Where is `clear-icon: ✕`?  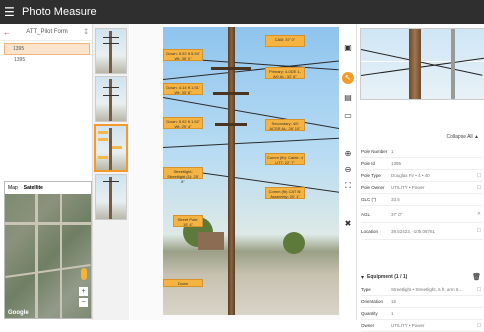
clear-icon: ✕ is located at coordinates (479, 214).